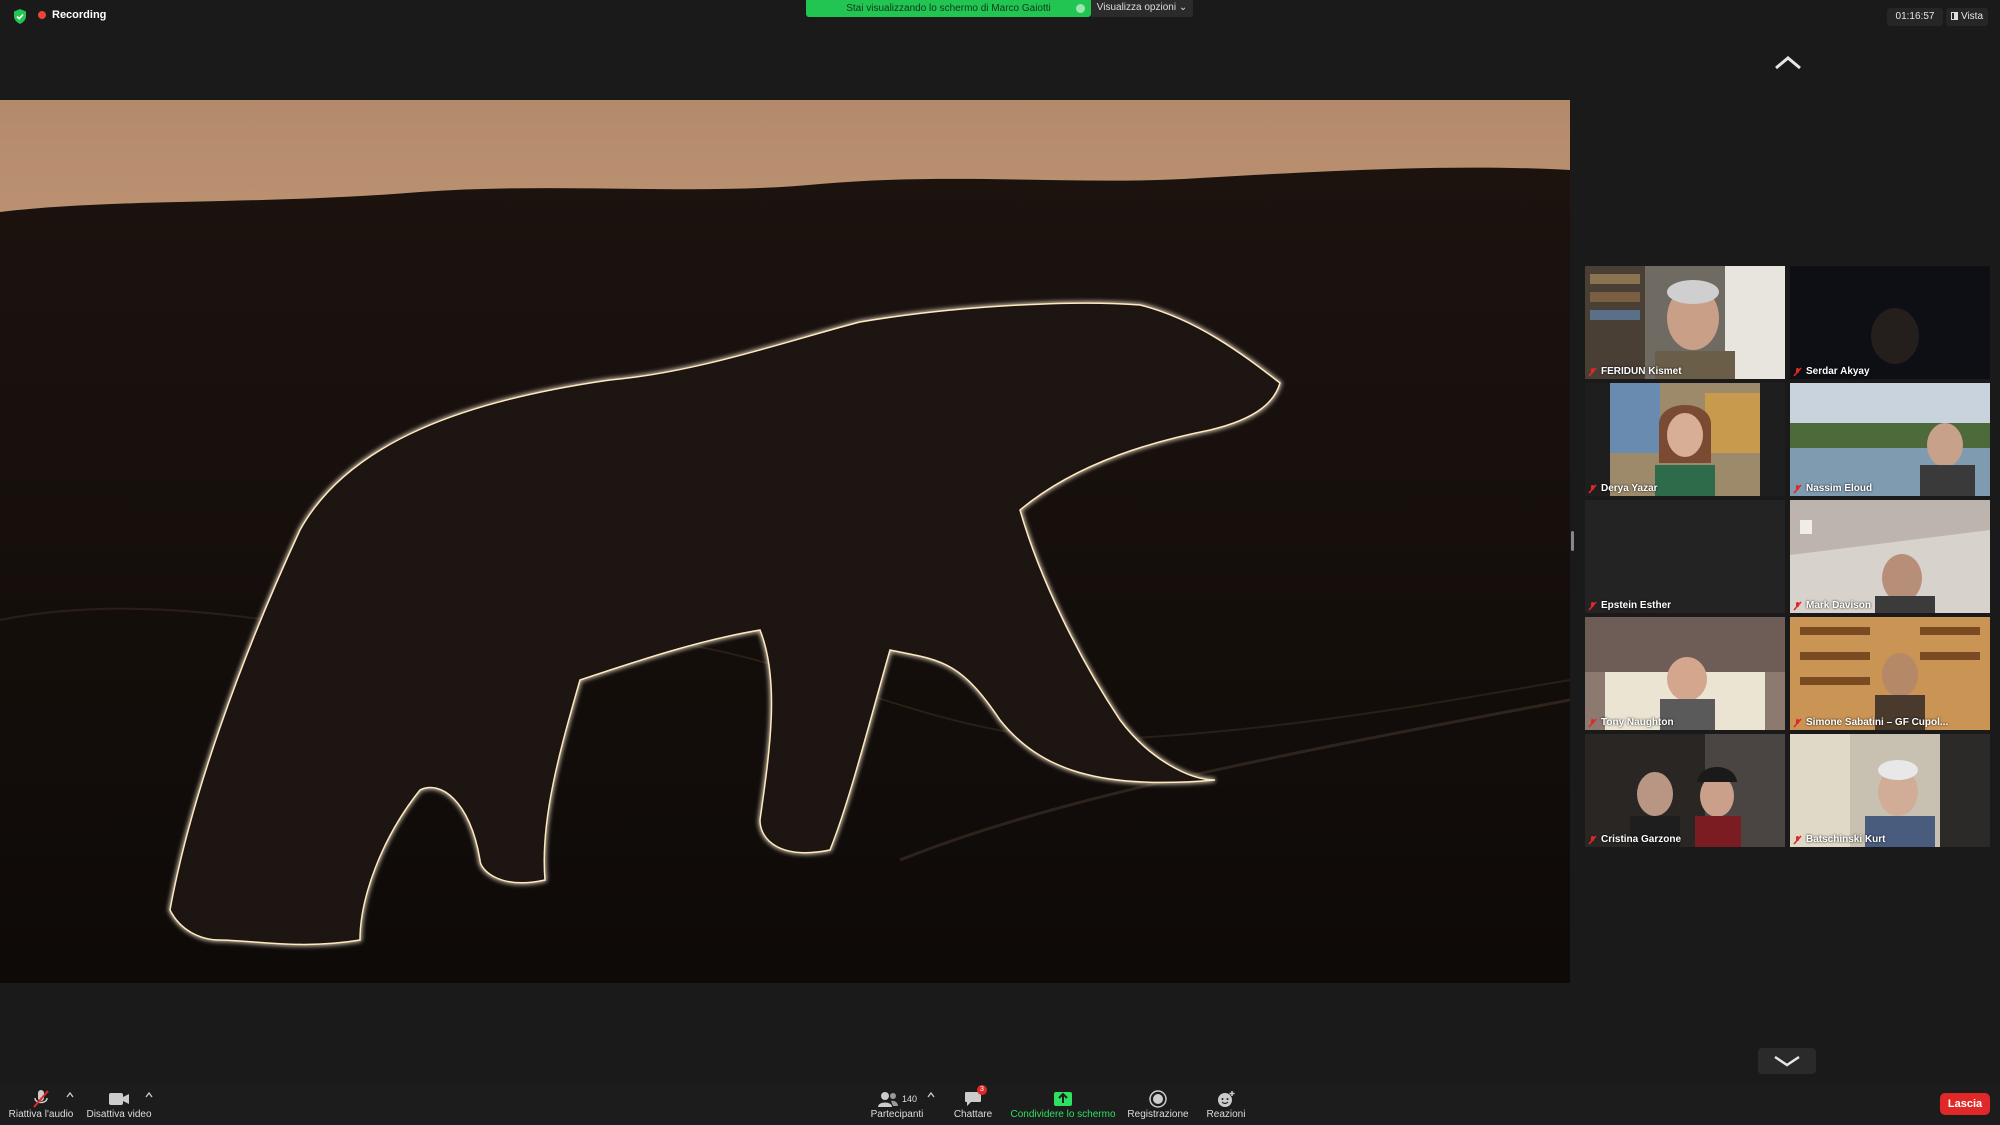 Image resolution: width=2000 pixels, height=1125 pixels. Describe the element at coordinates (1831, 371) in the screenshot. I see `participant-name: Serdar Akyay` at that location.